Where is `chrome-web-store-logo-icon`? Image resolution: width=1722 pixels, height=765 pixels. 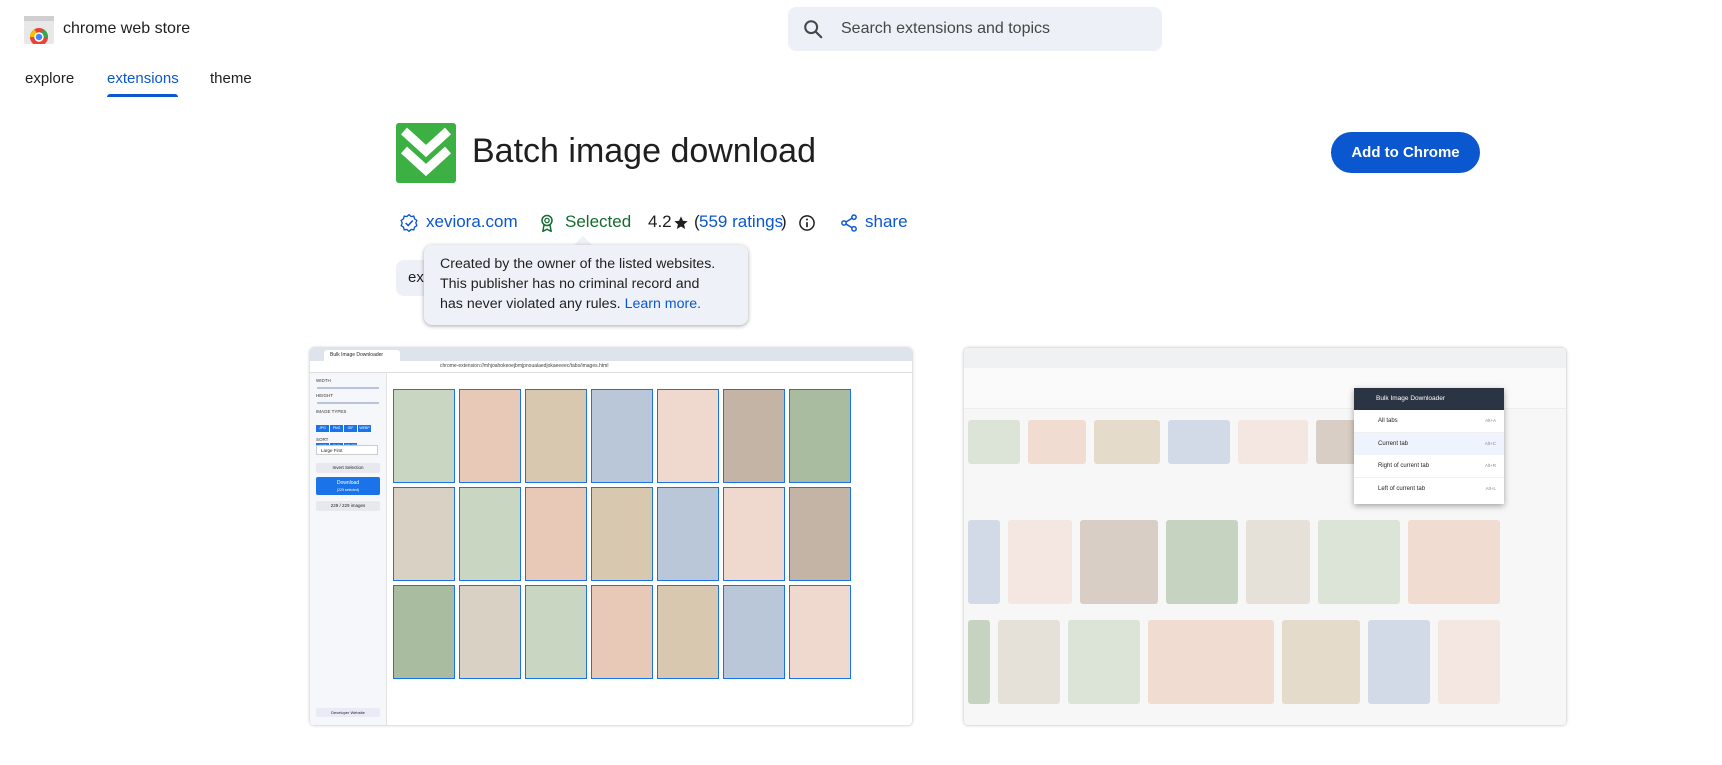 chrome-web-store-logo-icon is located at coordinates (39, 30).